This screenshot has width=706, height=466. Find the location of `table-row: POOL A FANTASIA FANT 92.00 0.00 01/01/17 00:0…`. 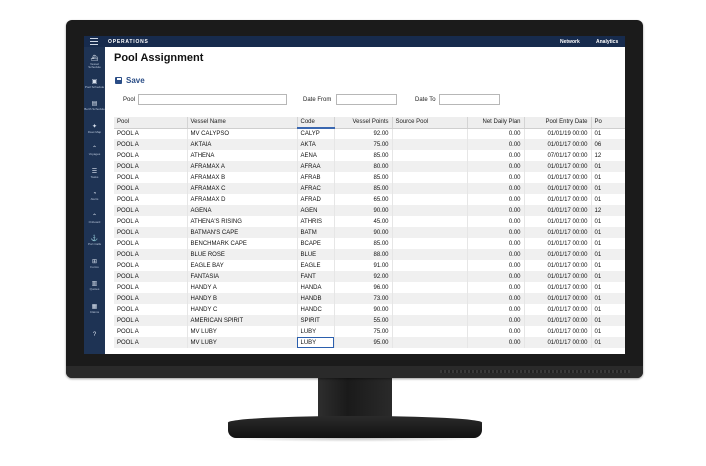

table-row: POOL A FANTASIA FANT 92.00 0.00 01/01/17 00:0… is located at coordinates (369, 276).